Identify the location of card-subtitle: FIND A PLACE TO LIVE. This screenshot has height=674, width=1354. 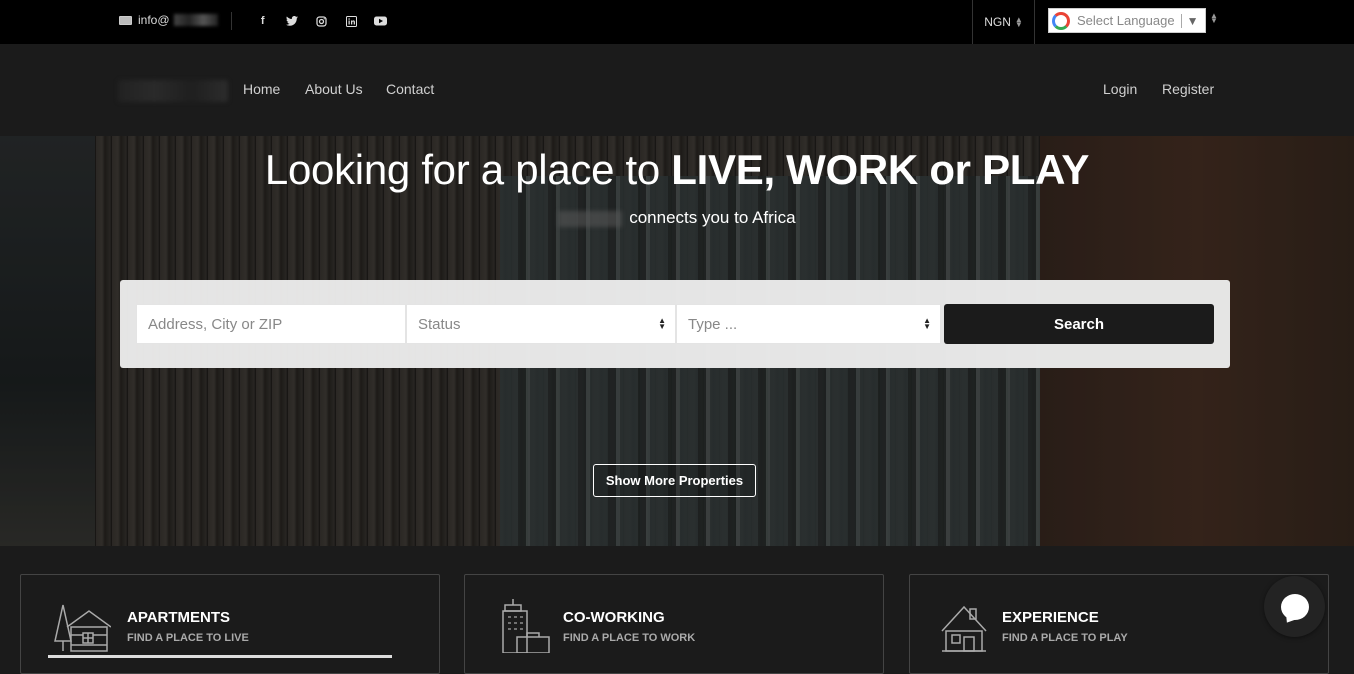
(188, 638).